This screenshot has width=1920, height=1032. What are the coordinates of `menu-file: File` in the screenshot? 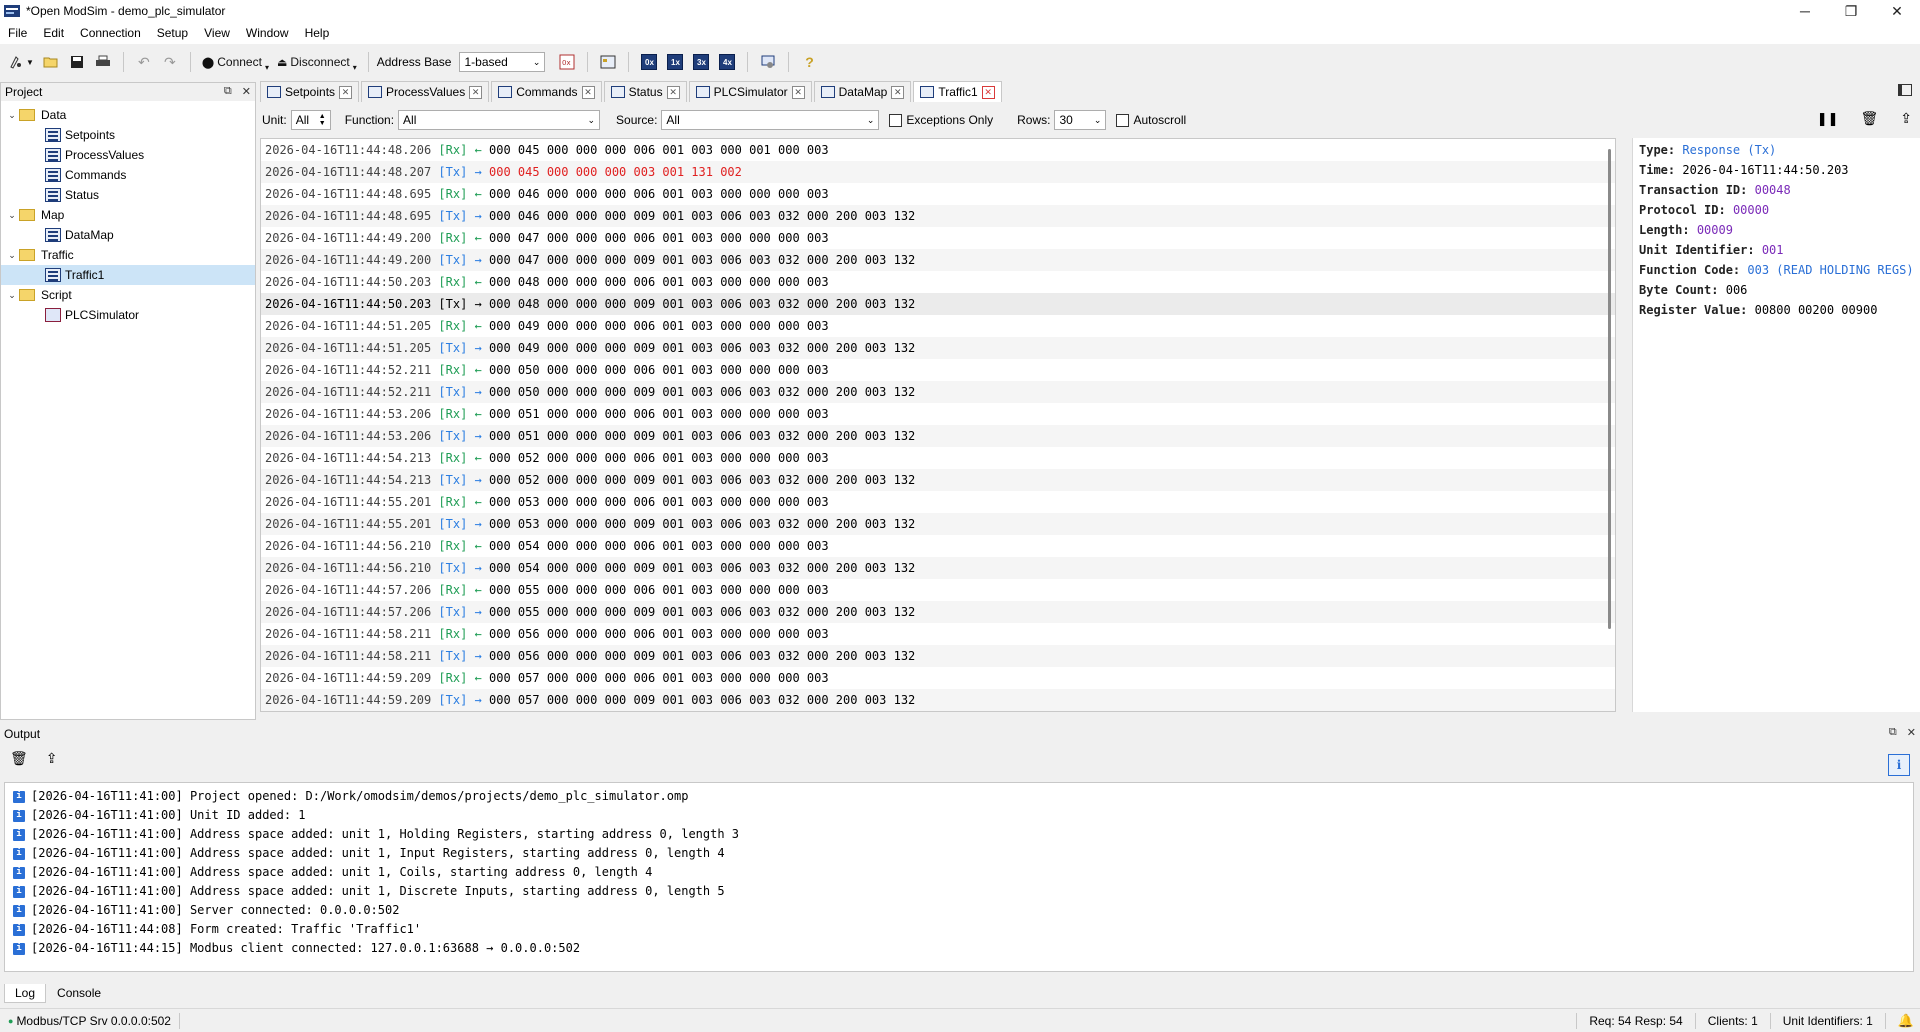 It's located at (17, 33).